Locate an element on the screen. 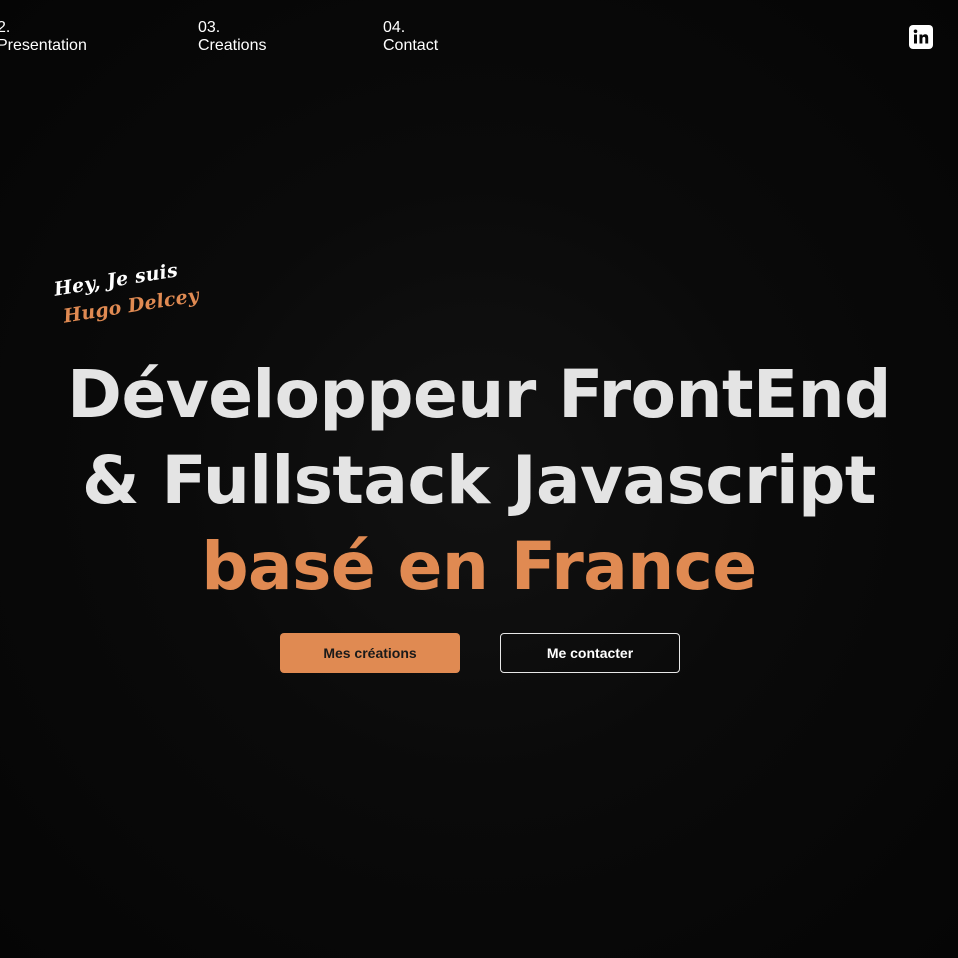 The image size is (958, 958). headline-line-2: & Fullstack Javascript is located at coordinates (479, 480).